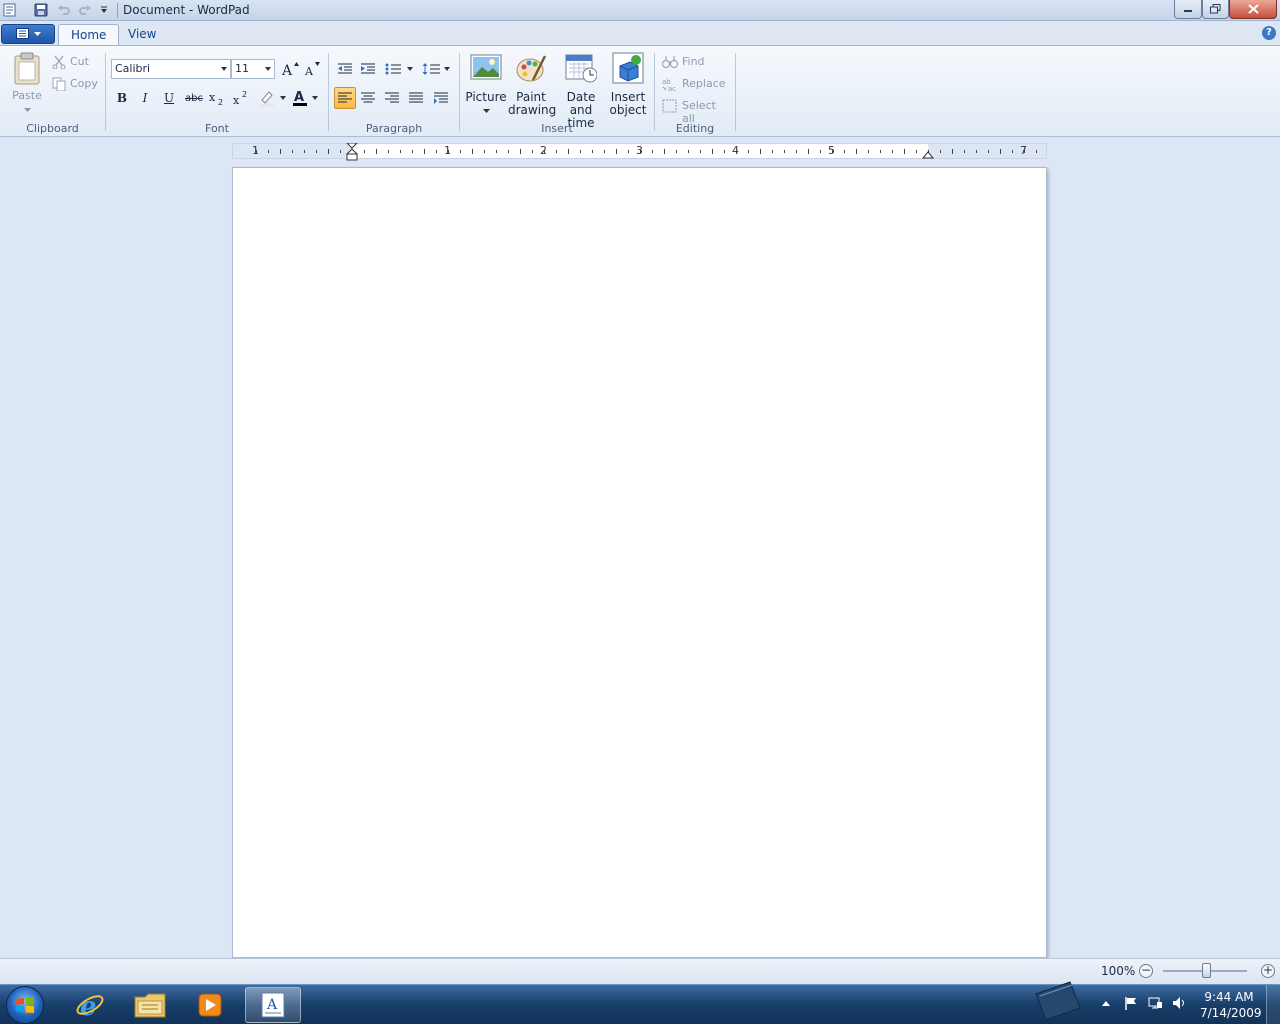  I want to click on align-right-button, so click(392, 98).